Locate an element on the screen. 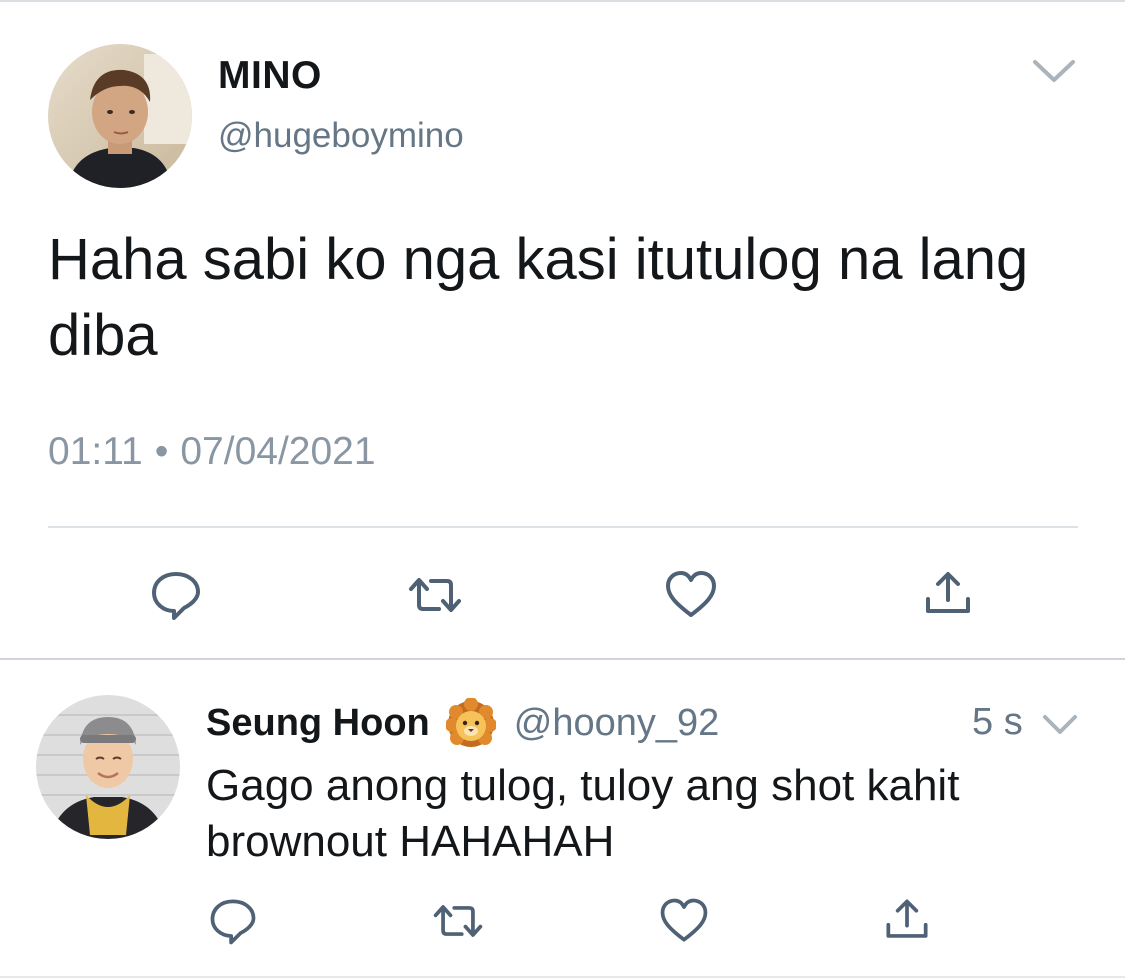  bottom-divider is located at coordinates (562, 977).